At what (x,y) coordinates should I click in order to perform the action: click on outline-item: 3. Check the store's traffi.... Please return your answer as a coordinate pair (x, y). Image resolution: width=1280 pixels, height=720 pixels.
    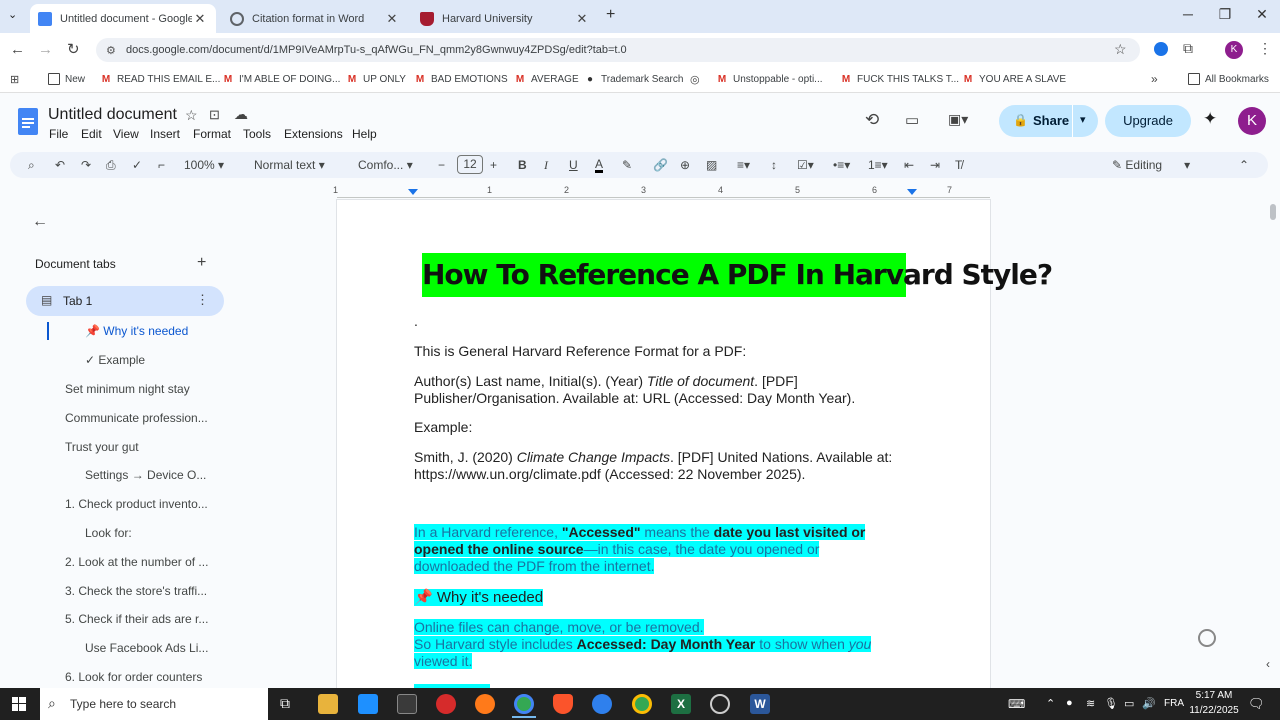
    Looking at the image, I should click on (136, 591).